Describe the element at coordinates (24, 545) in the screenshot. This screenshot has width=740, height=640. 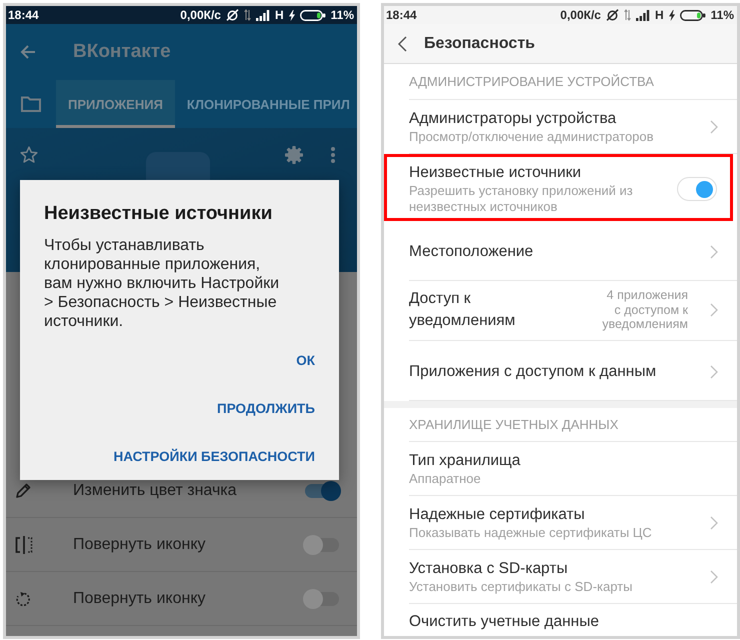
I see `flip-icon` at that location.